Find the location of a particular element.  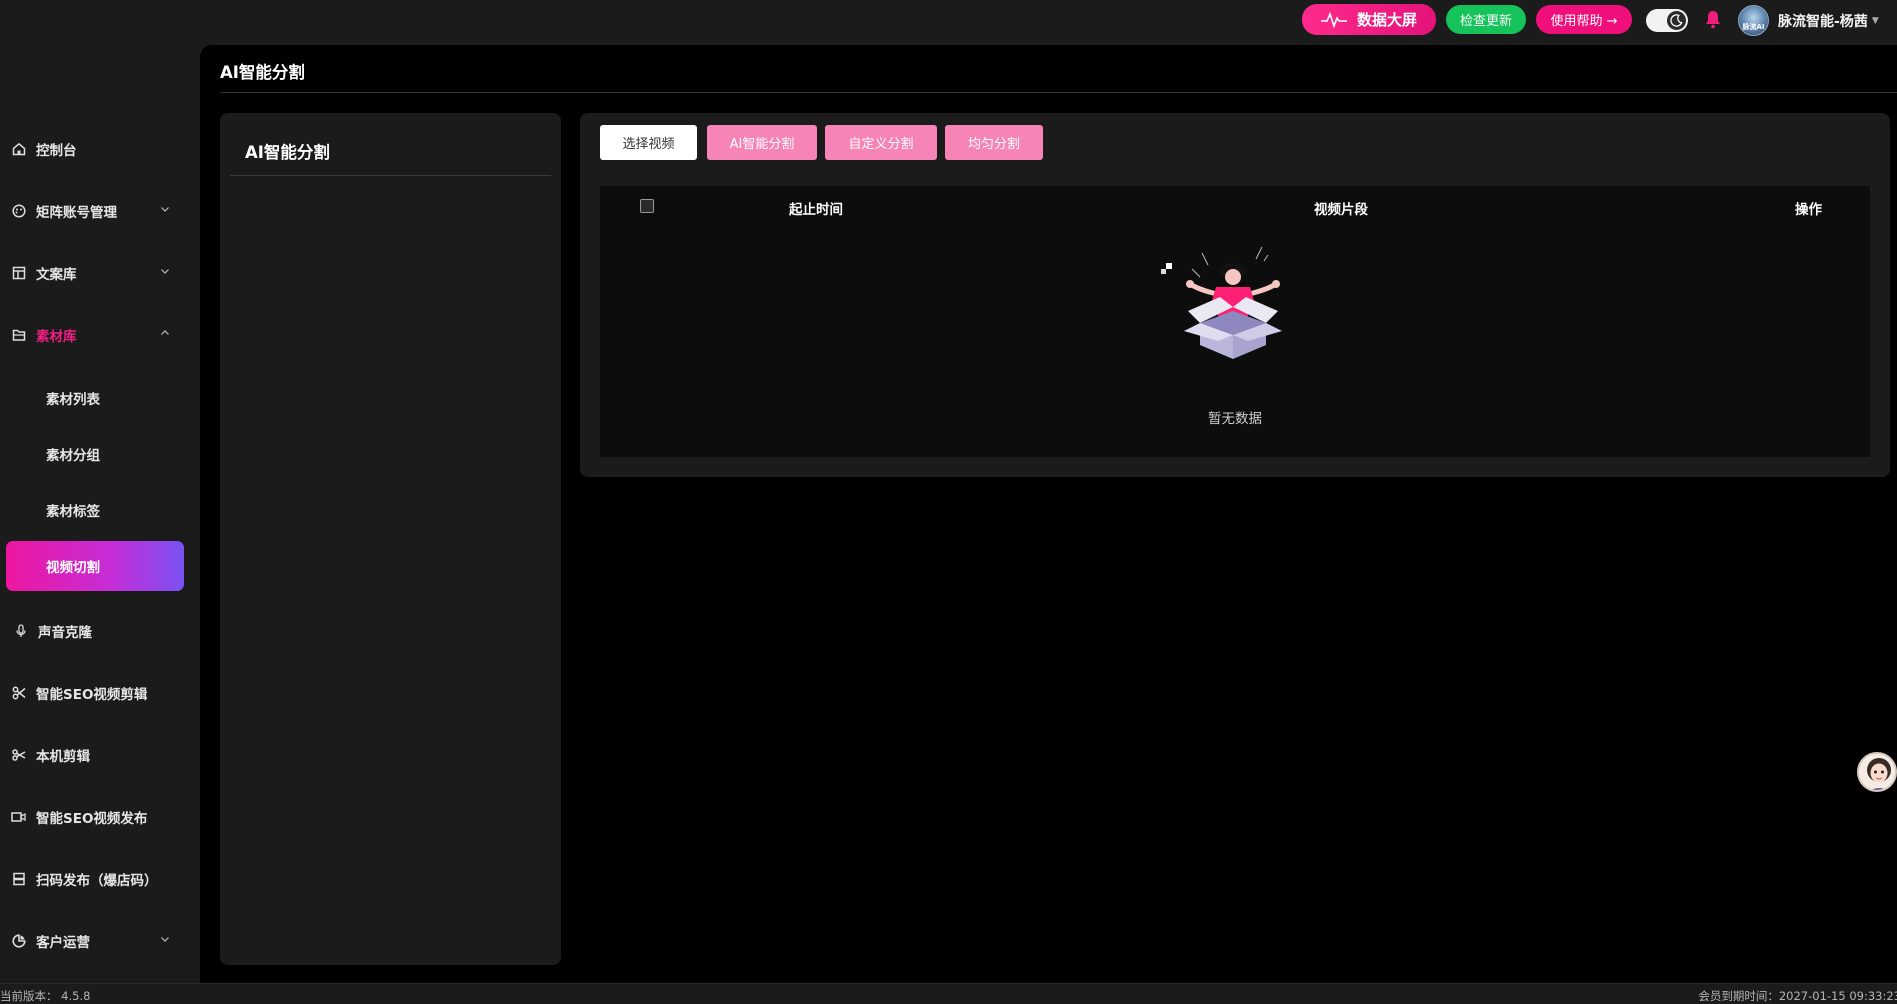

column-header-video-segment: 视频片段 is located at coordinates (1341, 210).